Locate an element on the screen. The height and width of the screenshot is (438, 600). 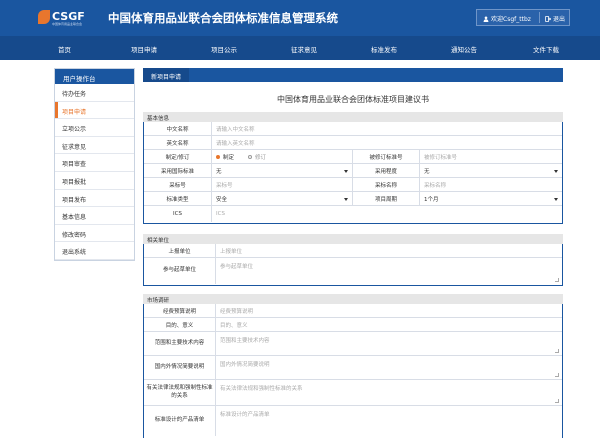
laws-textarea: 有关法律法规和强制性标准的关系 is located at coordinates (389, 392).